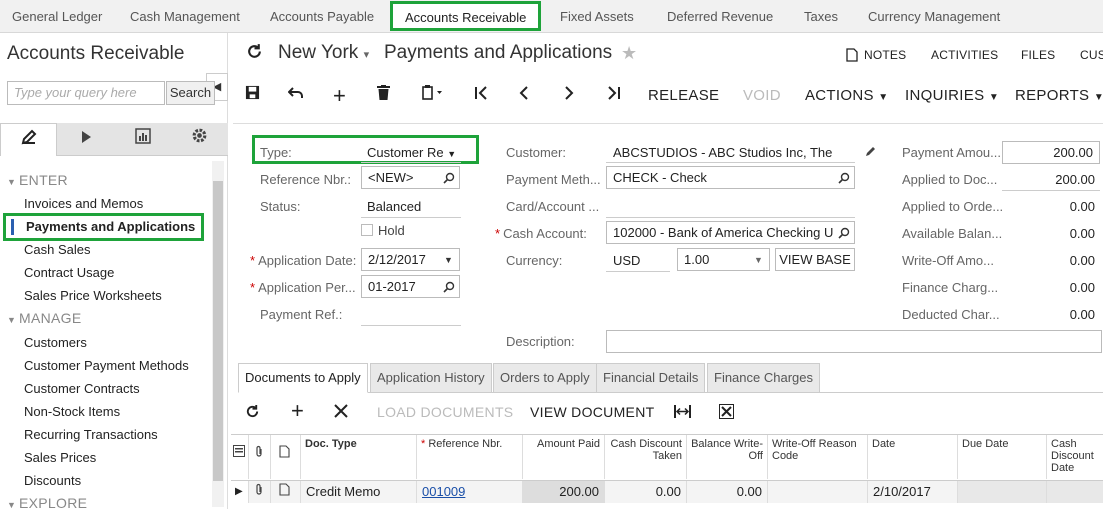 This screenshot has height=509, width=1103. Describe the element at coordinates (142, 139) in the screenshot. I see `report-icon` at that location.